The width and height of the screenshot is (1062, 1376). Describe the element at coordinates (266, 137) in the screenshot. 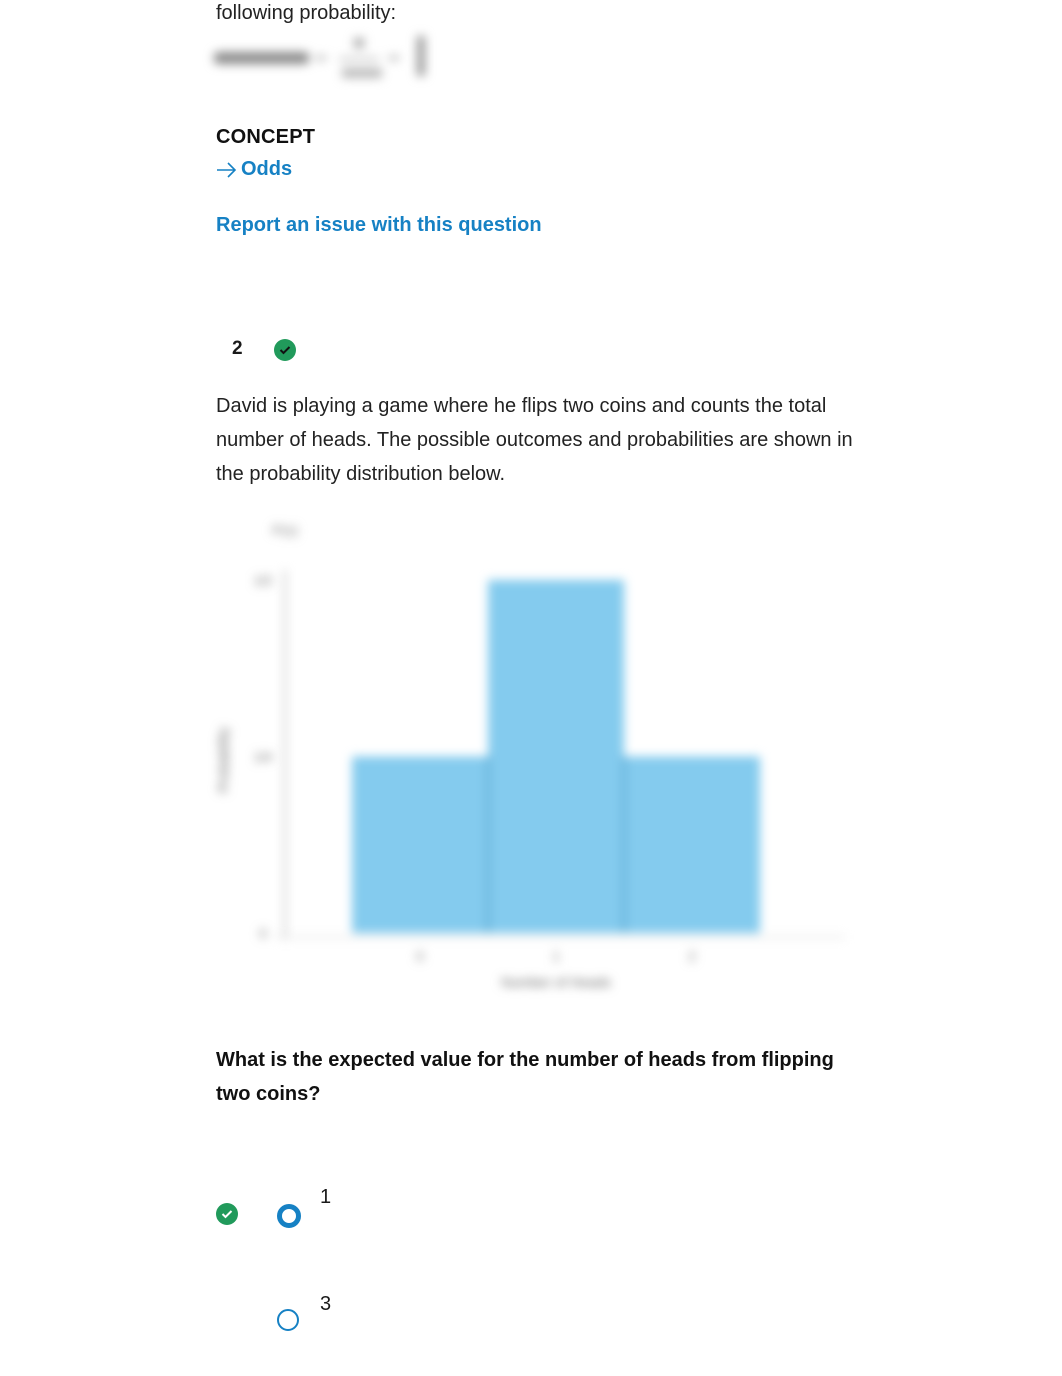

I see `concept-heading: CONCEPT` at that location.